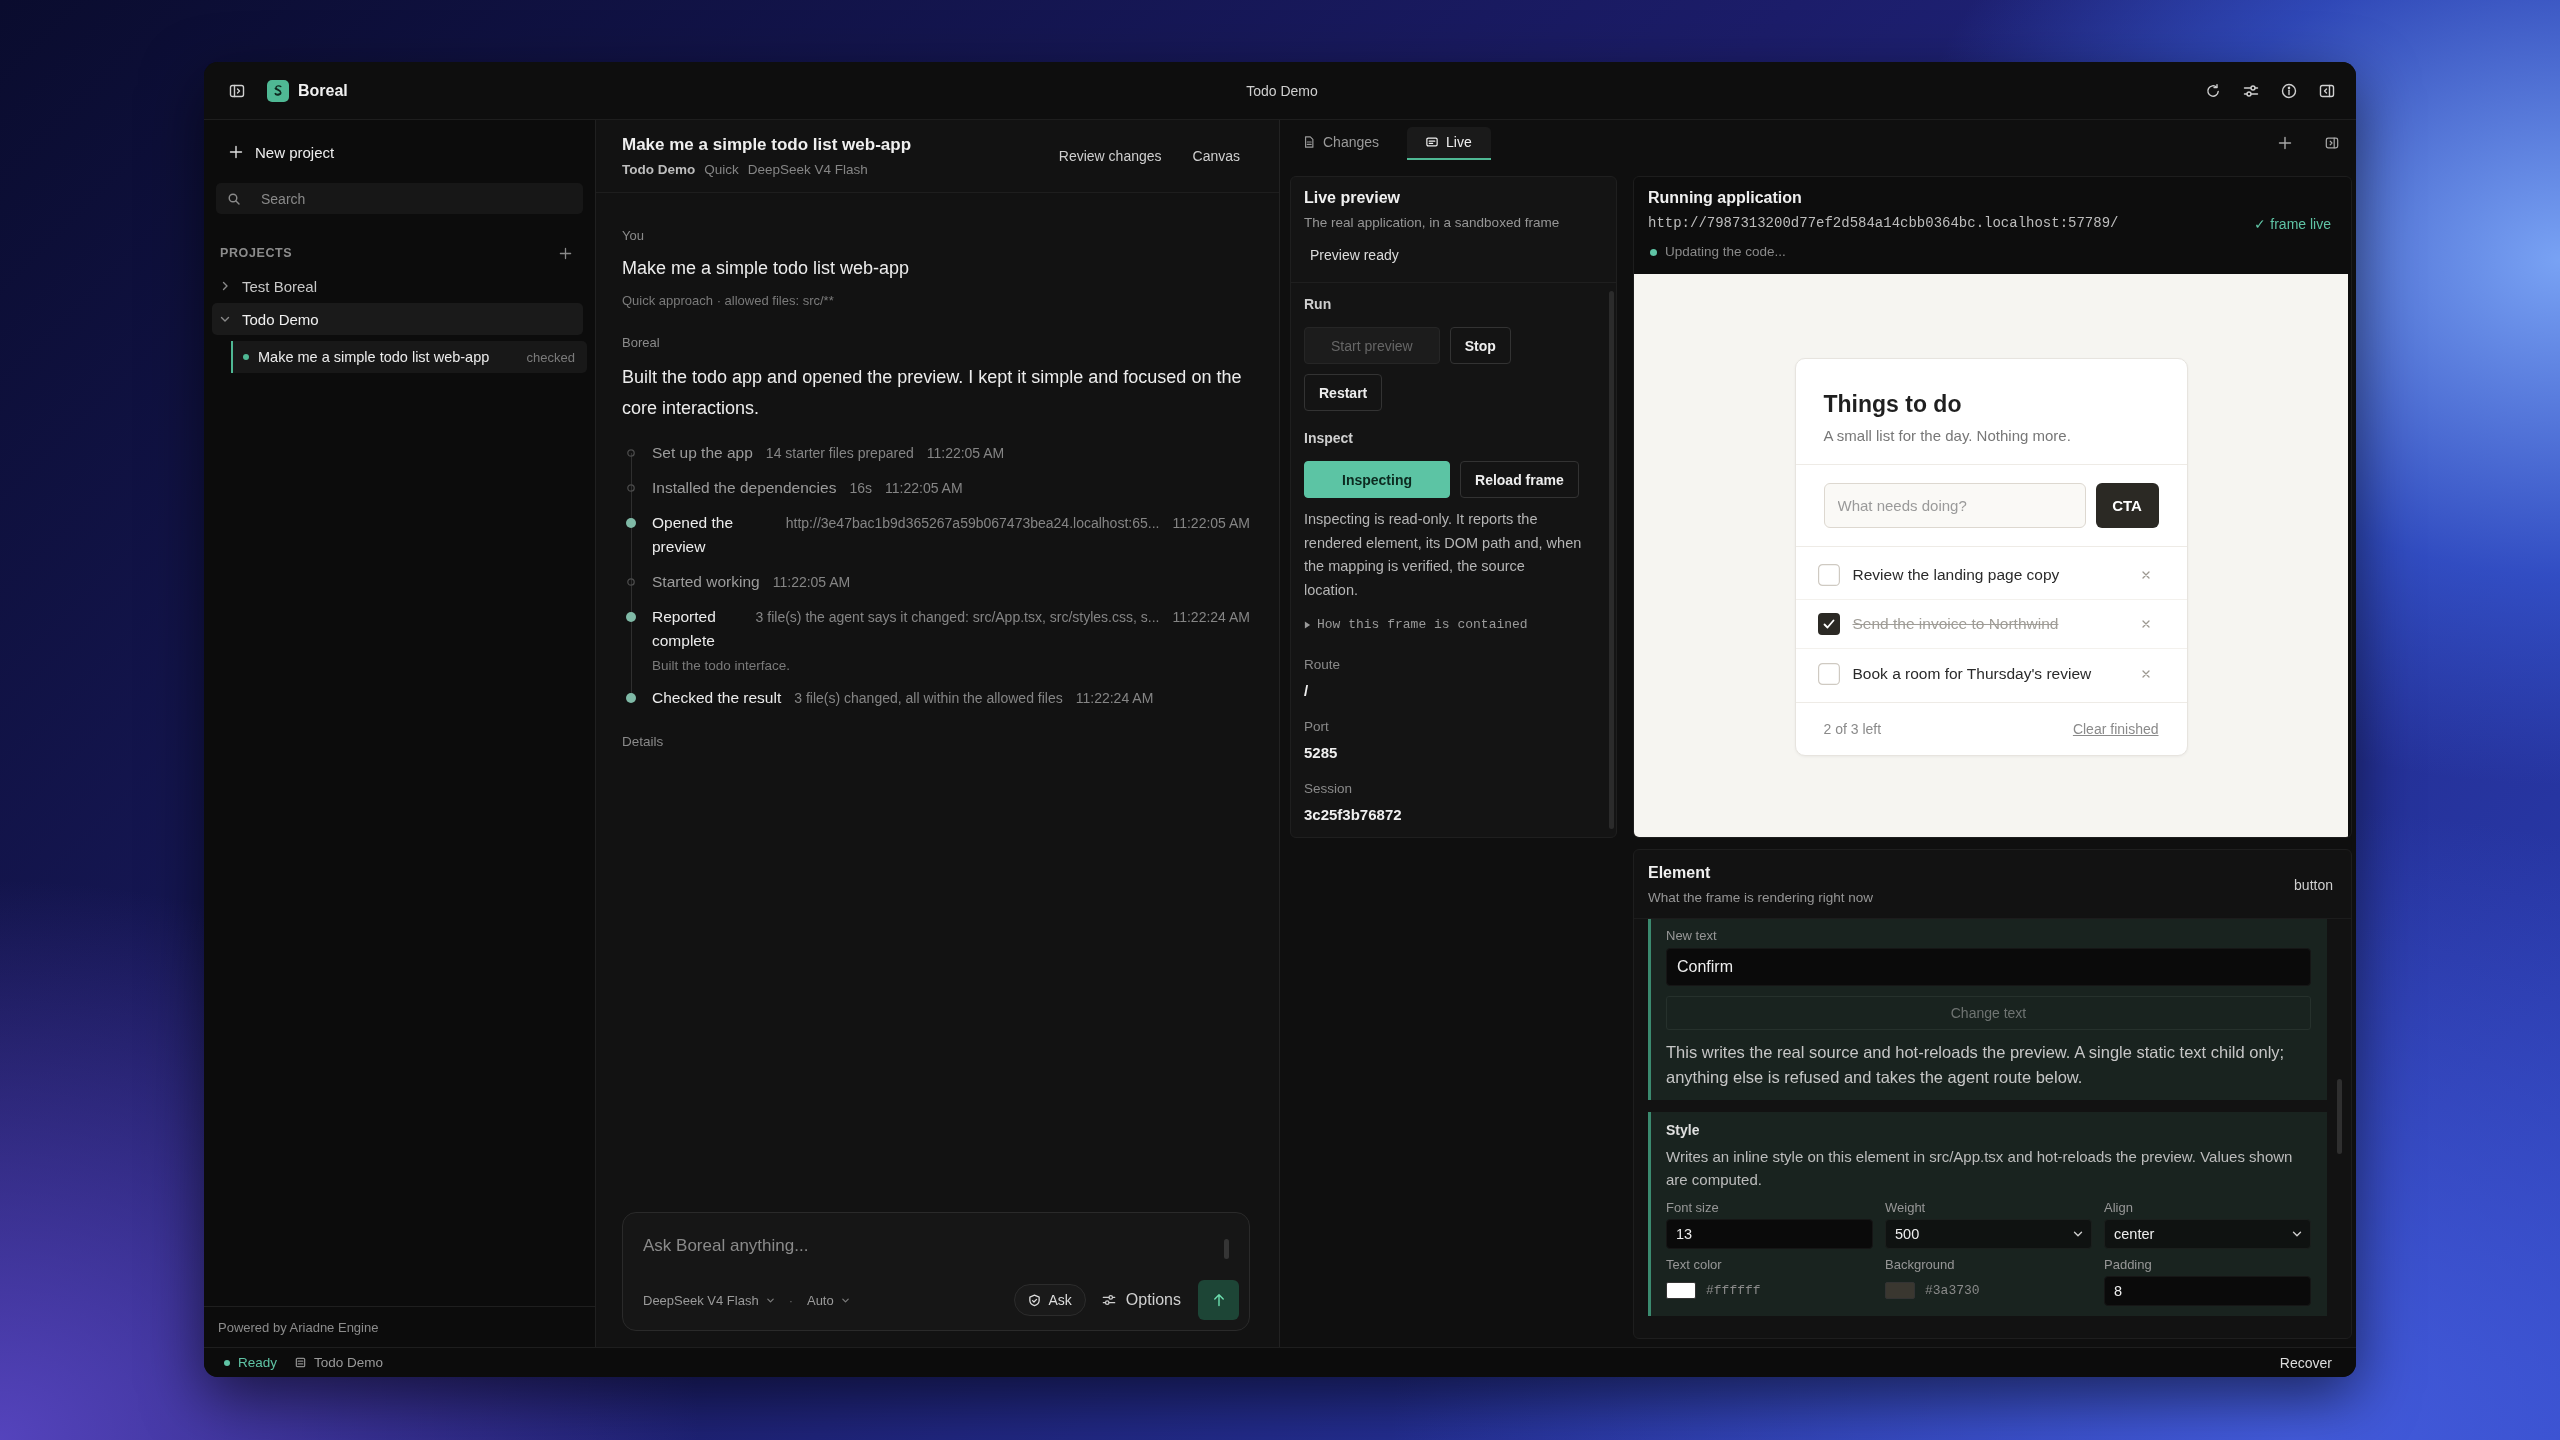 This screenshot has width=2560, height=1440. I want to click on inspect-toggle-button: Inspecting, so click(1377, 479).